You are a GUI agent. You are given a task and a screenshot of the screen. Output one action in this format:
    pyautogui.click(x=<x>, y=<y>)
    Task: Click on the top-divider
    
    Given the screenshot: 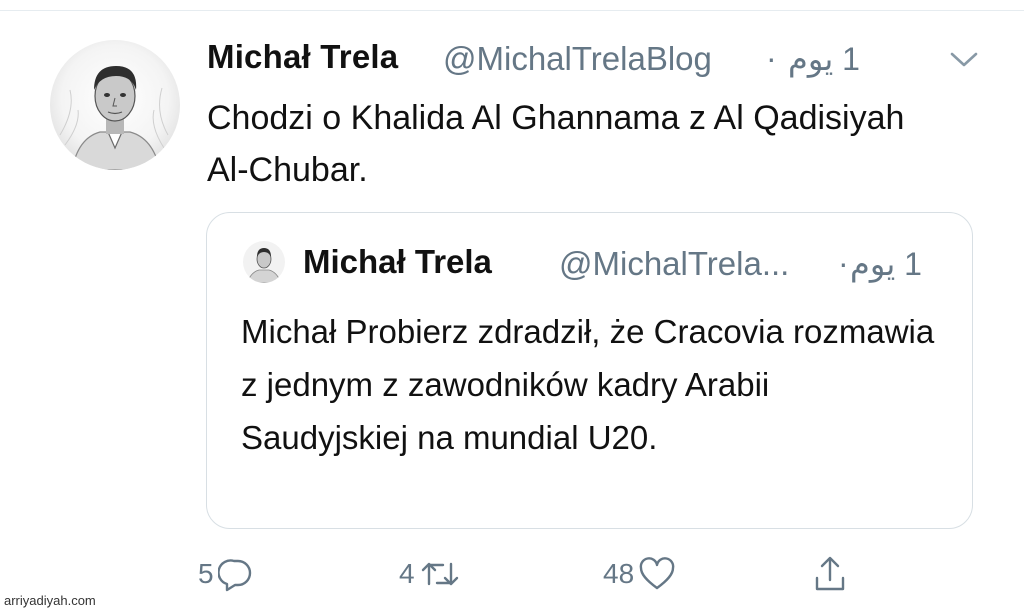 What is the action you would take?
    pyautogui.click(x=512, y=10)
    